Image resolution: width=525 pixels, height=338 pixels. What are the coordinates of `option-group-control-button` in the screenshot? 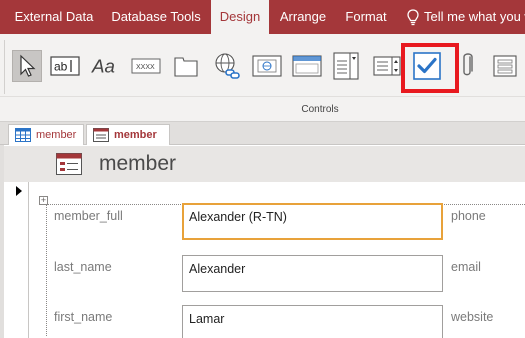 It's located at (505, 66).